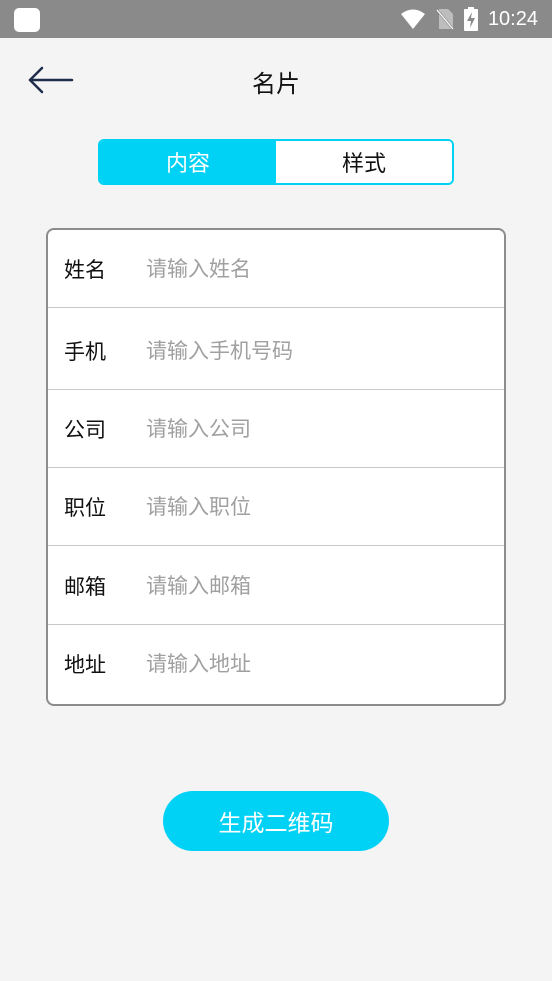 Image resolution: width=552 pixels, height=981 pixels. I want to click on form-row-phone: 手机, so click(276, 351).